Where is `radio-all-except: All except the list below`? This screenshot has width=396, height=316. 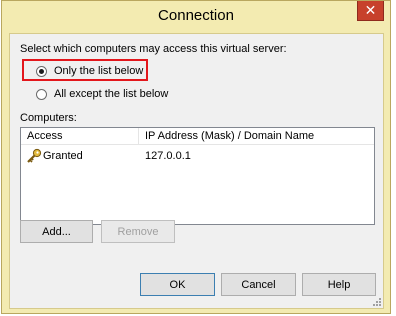
radio-all-except: All except the list below is located at coordinates (102, 94).